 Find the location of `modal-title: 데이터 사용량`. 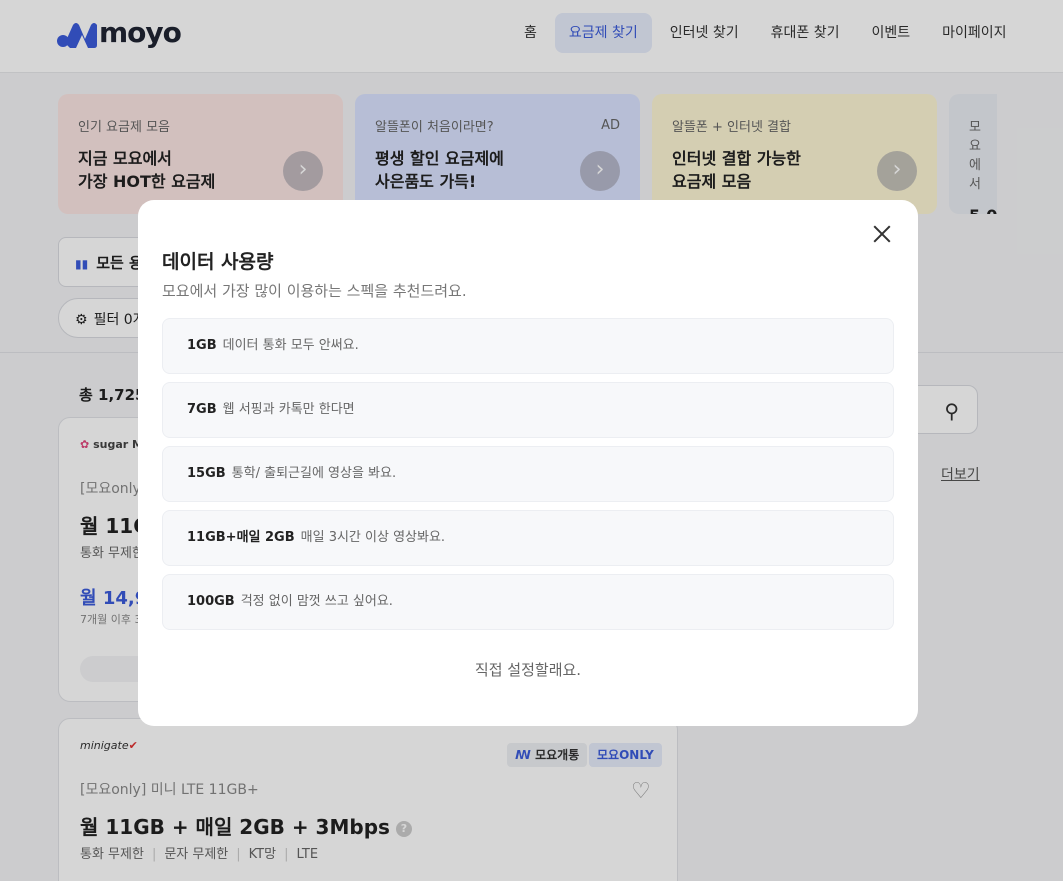

modal-title: 데이터 사용량 is located at coordinates (218, 262).